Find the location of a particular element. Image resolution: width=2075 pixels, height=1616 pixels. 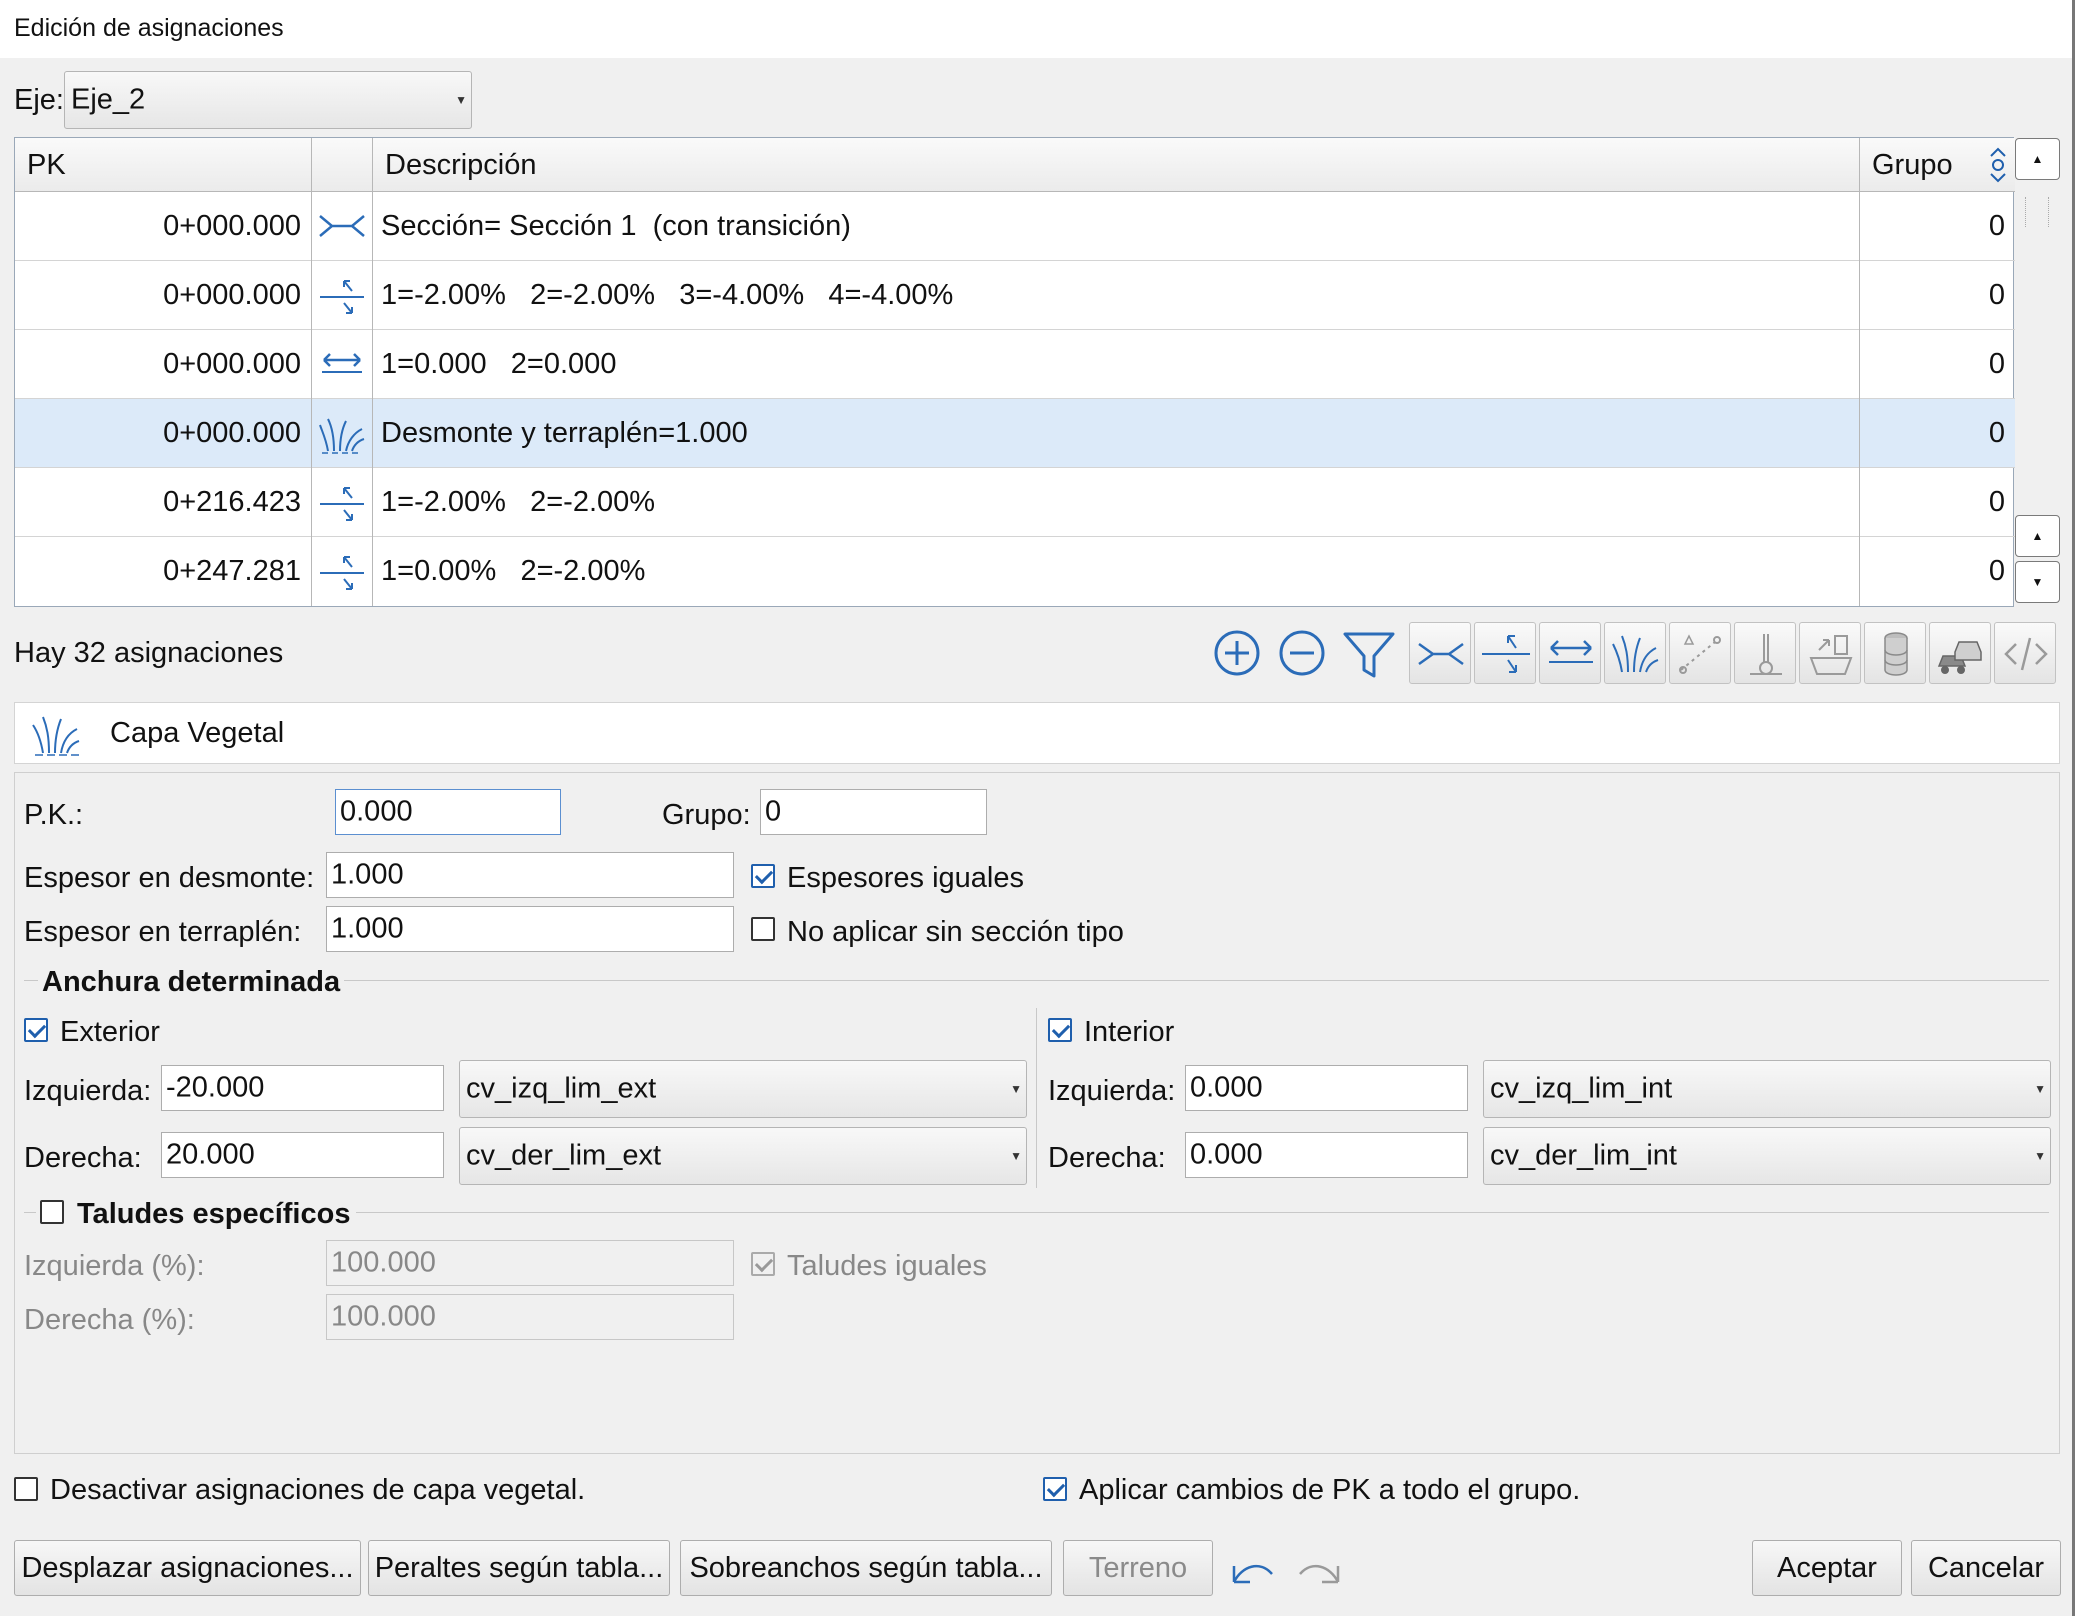

interior-right-input: 0.000 is located at coordinates (1326, 1155).